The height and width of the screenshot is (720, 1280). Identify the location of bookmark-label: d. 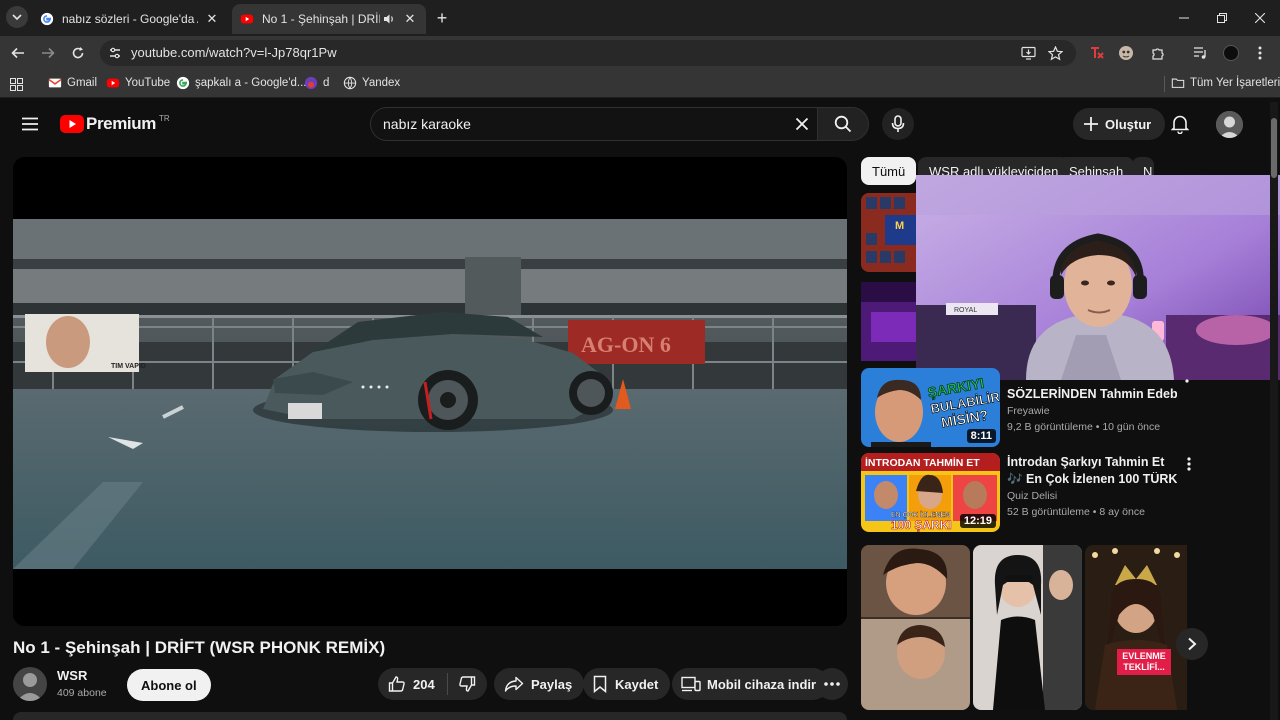
(326, 83).